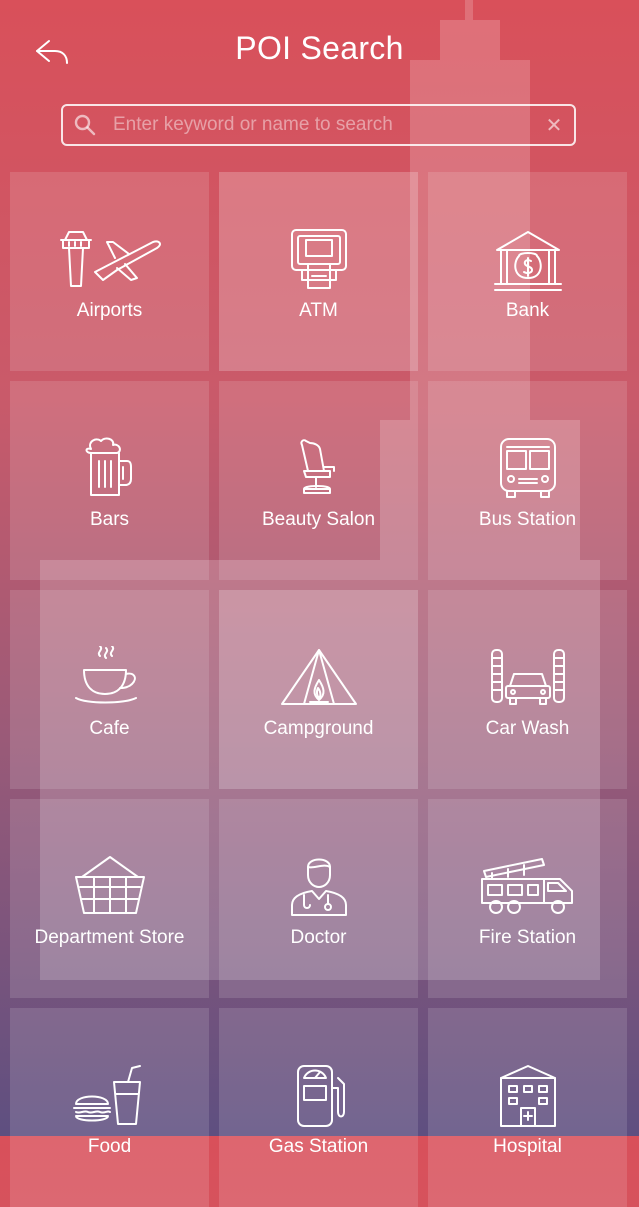 Image resolution: width=639 pixels, height=1207 pixels. I want to click on header: POI Search, so click(319, 50).